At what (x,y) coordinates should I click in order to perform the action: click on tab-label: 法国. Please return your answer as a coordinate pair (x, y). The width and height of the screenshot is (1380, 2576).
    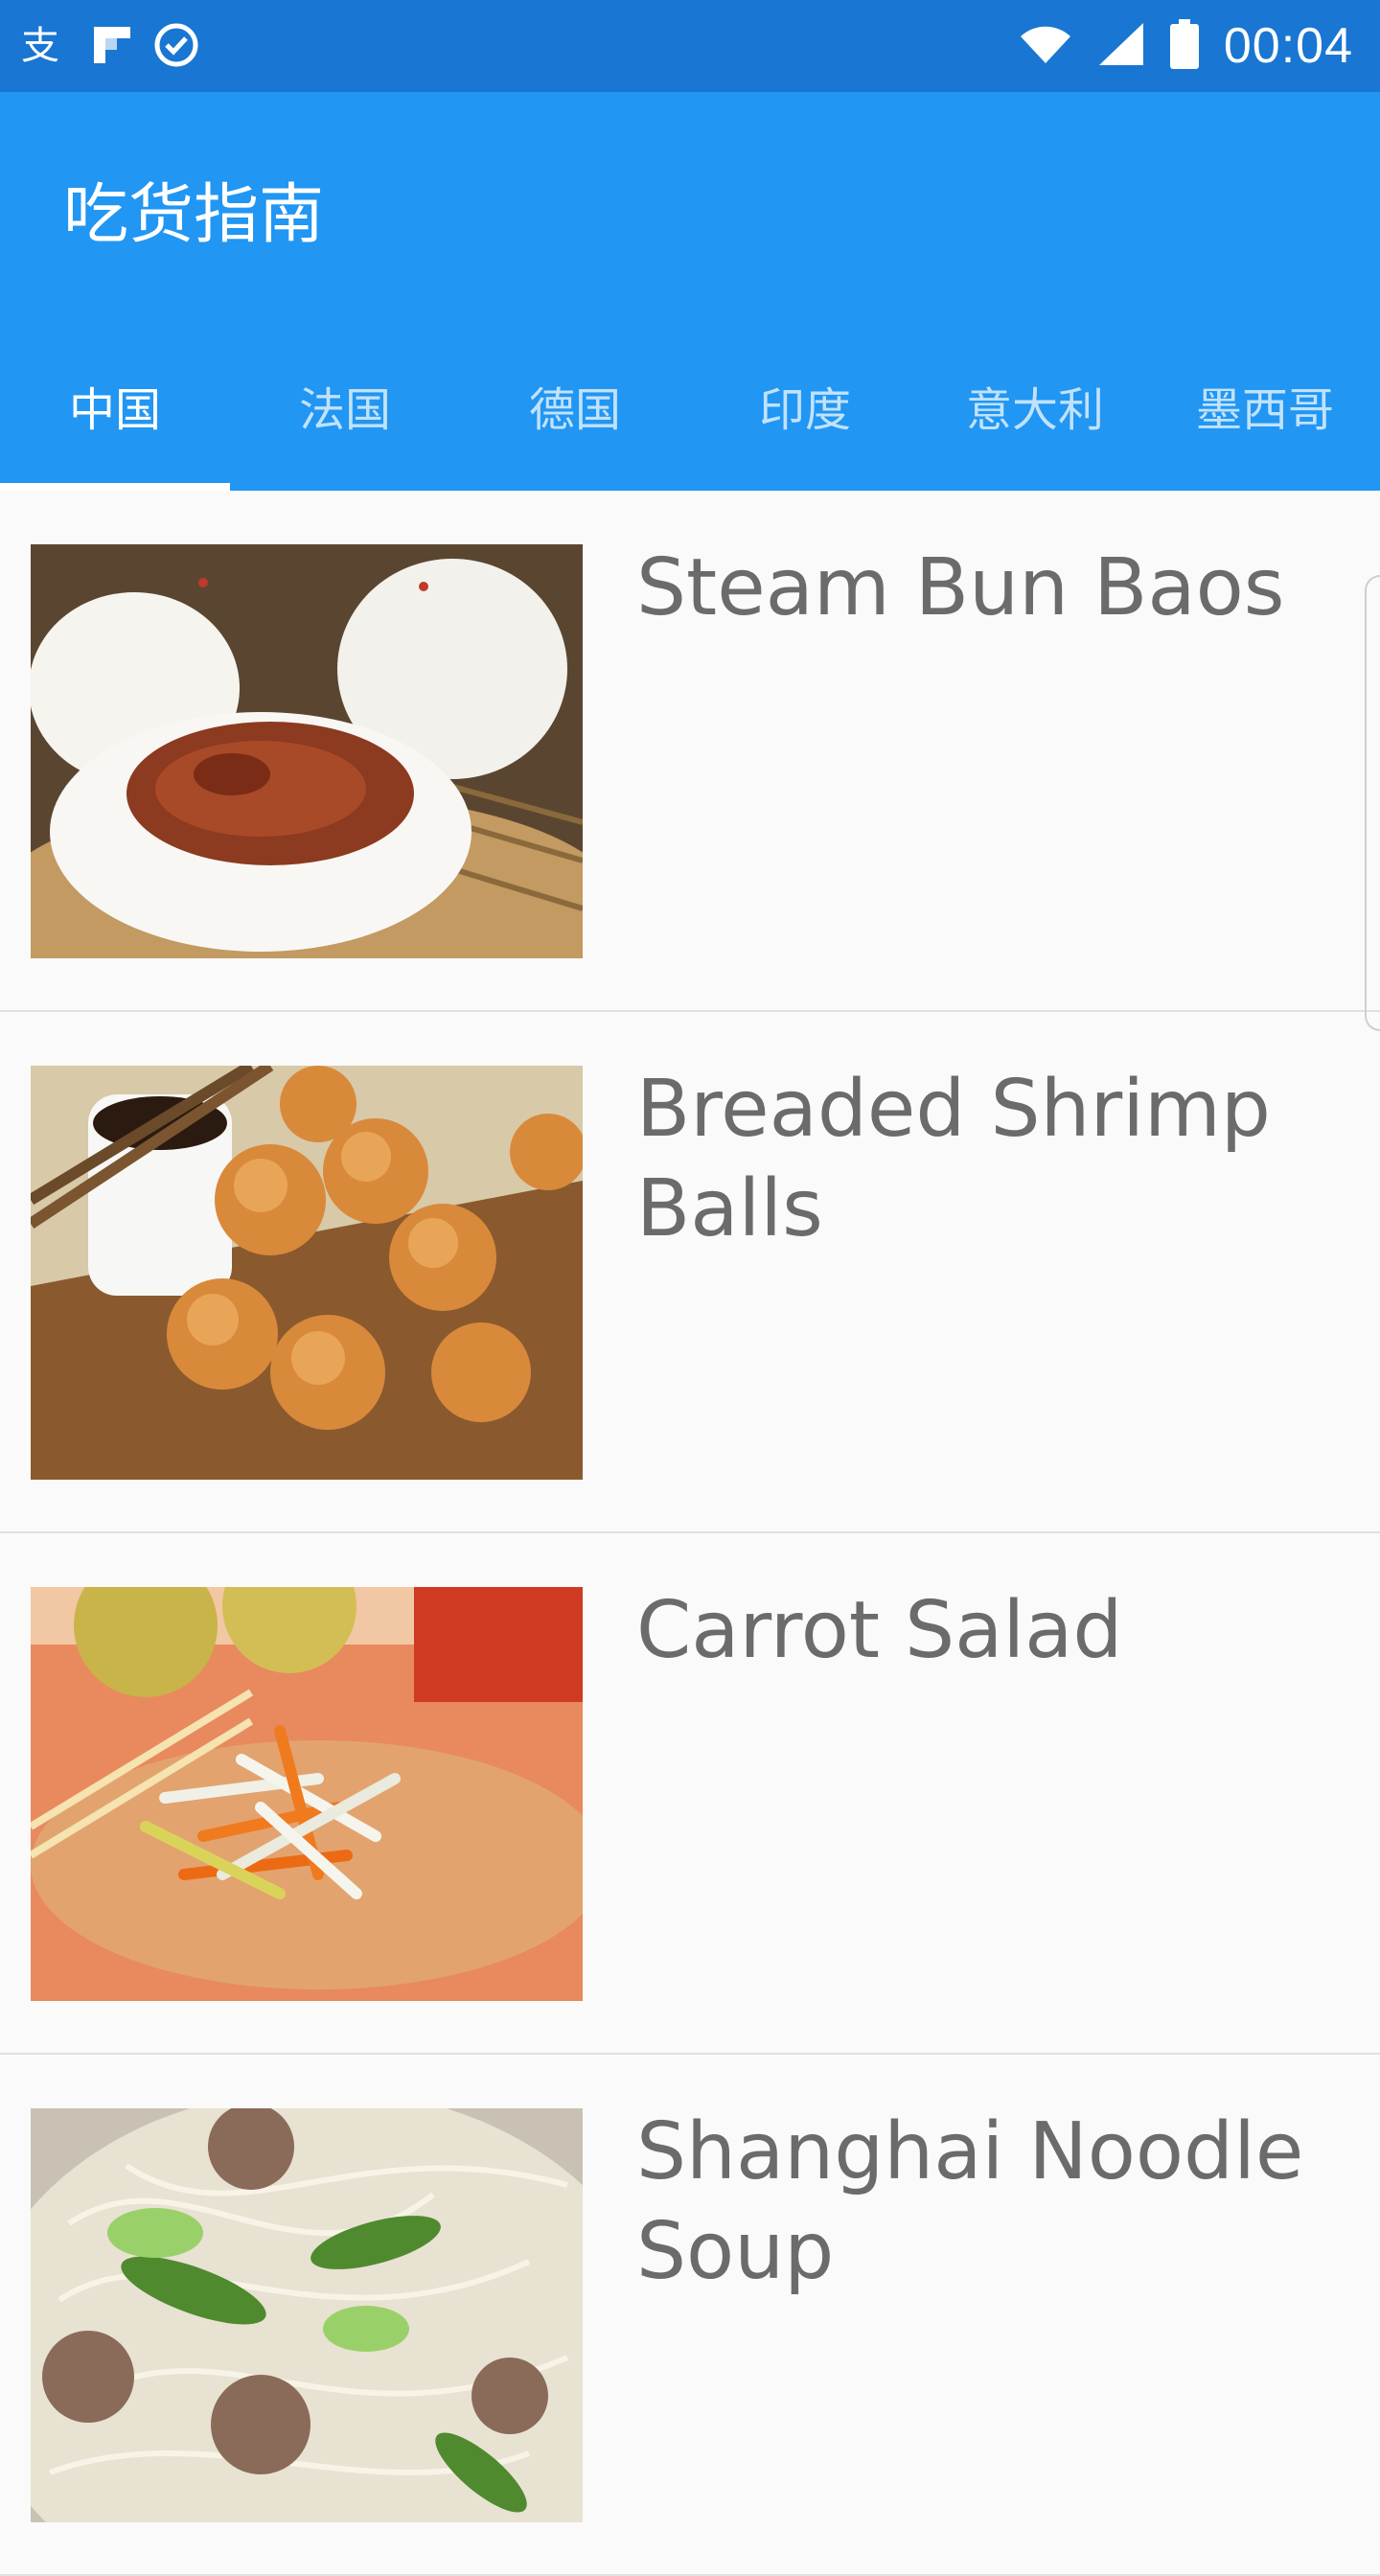
    Looking at the image, I should click on (344, 410).